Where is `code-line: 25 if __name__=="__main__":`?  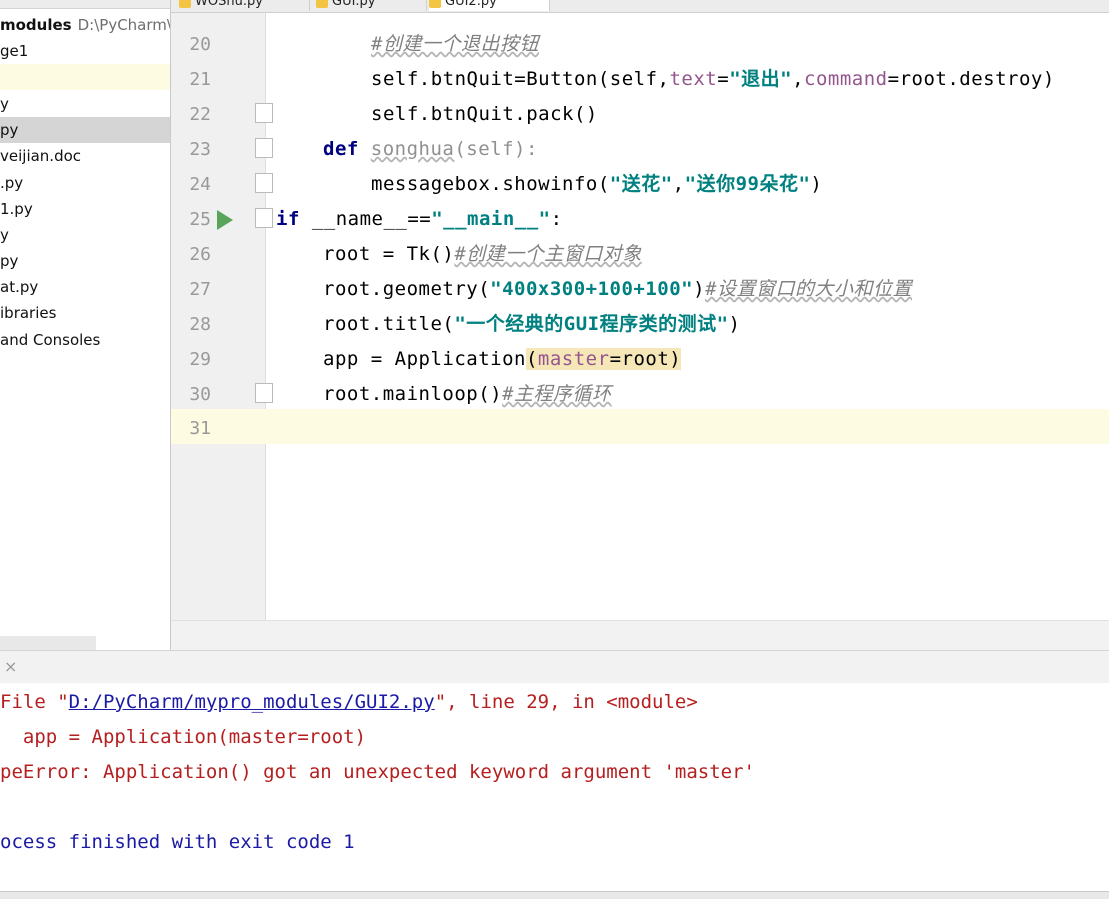 code-line: 25 if __name__=="__main__": is located at coordinates (640, 219).